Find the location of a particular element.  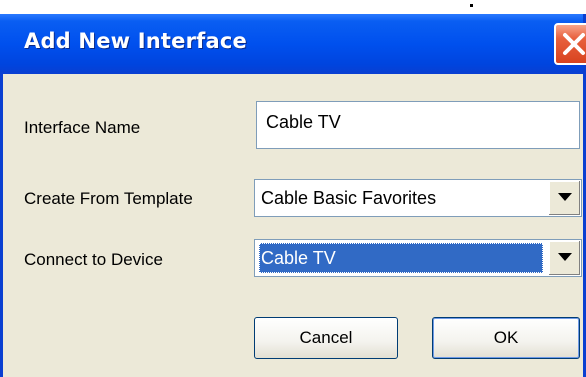

cancel-button: Cancel is located at coordinates (326, 338).